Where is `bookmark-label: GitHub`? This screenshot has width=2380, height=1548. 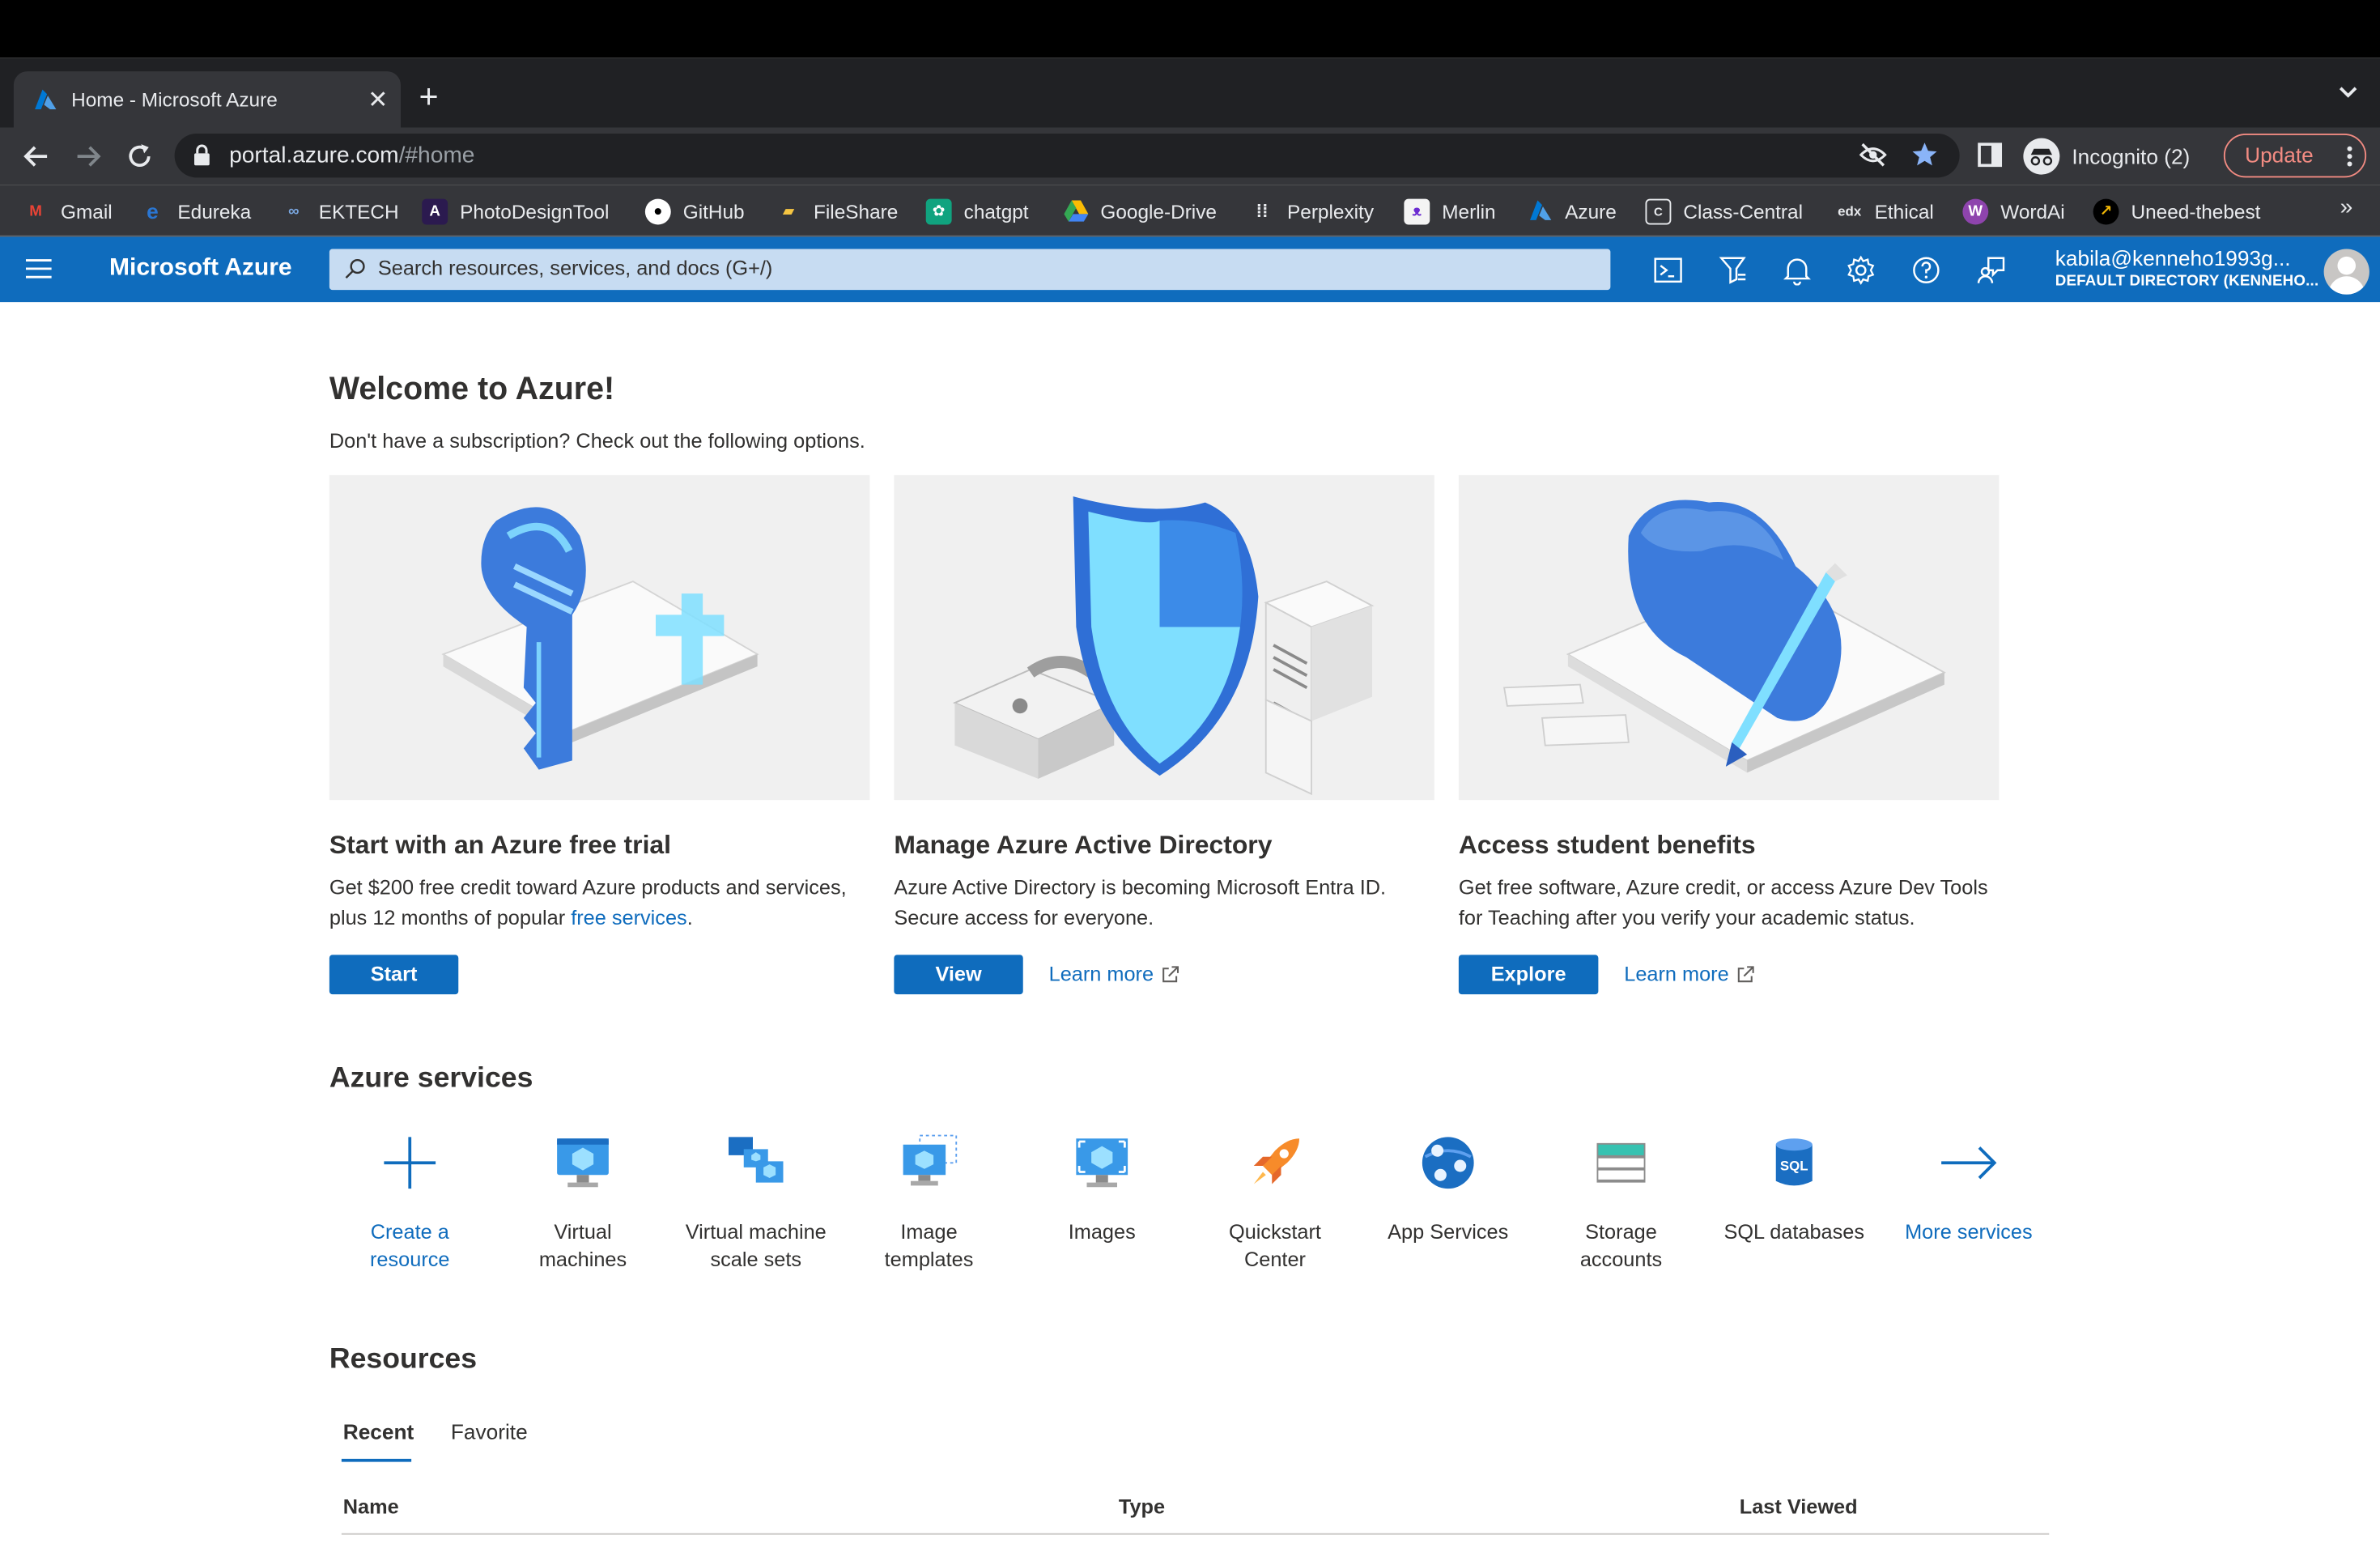 bookmark-label: GitHub is located at coordinates (713, 211).